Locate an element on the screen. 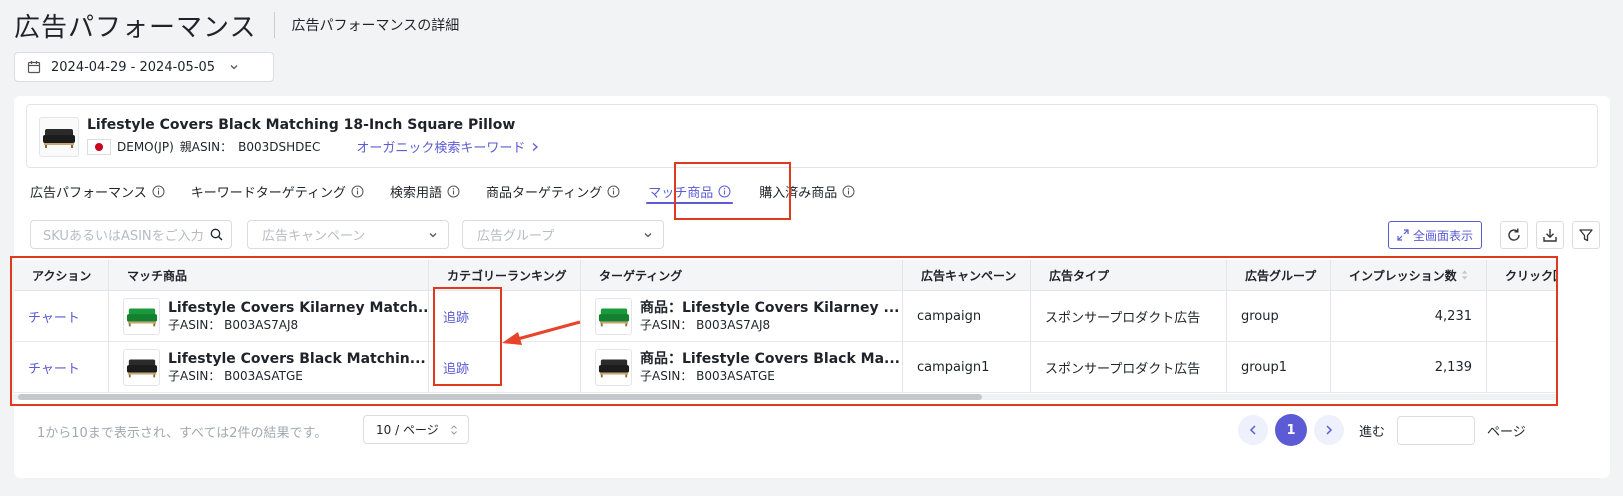 This screenshot has height=496, width=1623. chevron-left-icon is located at coordinates (1252, 430).